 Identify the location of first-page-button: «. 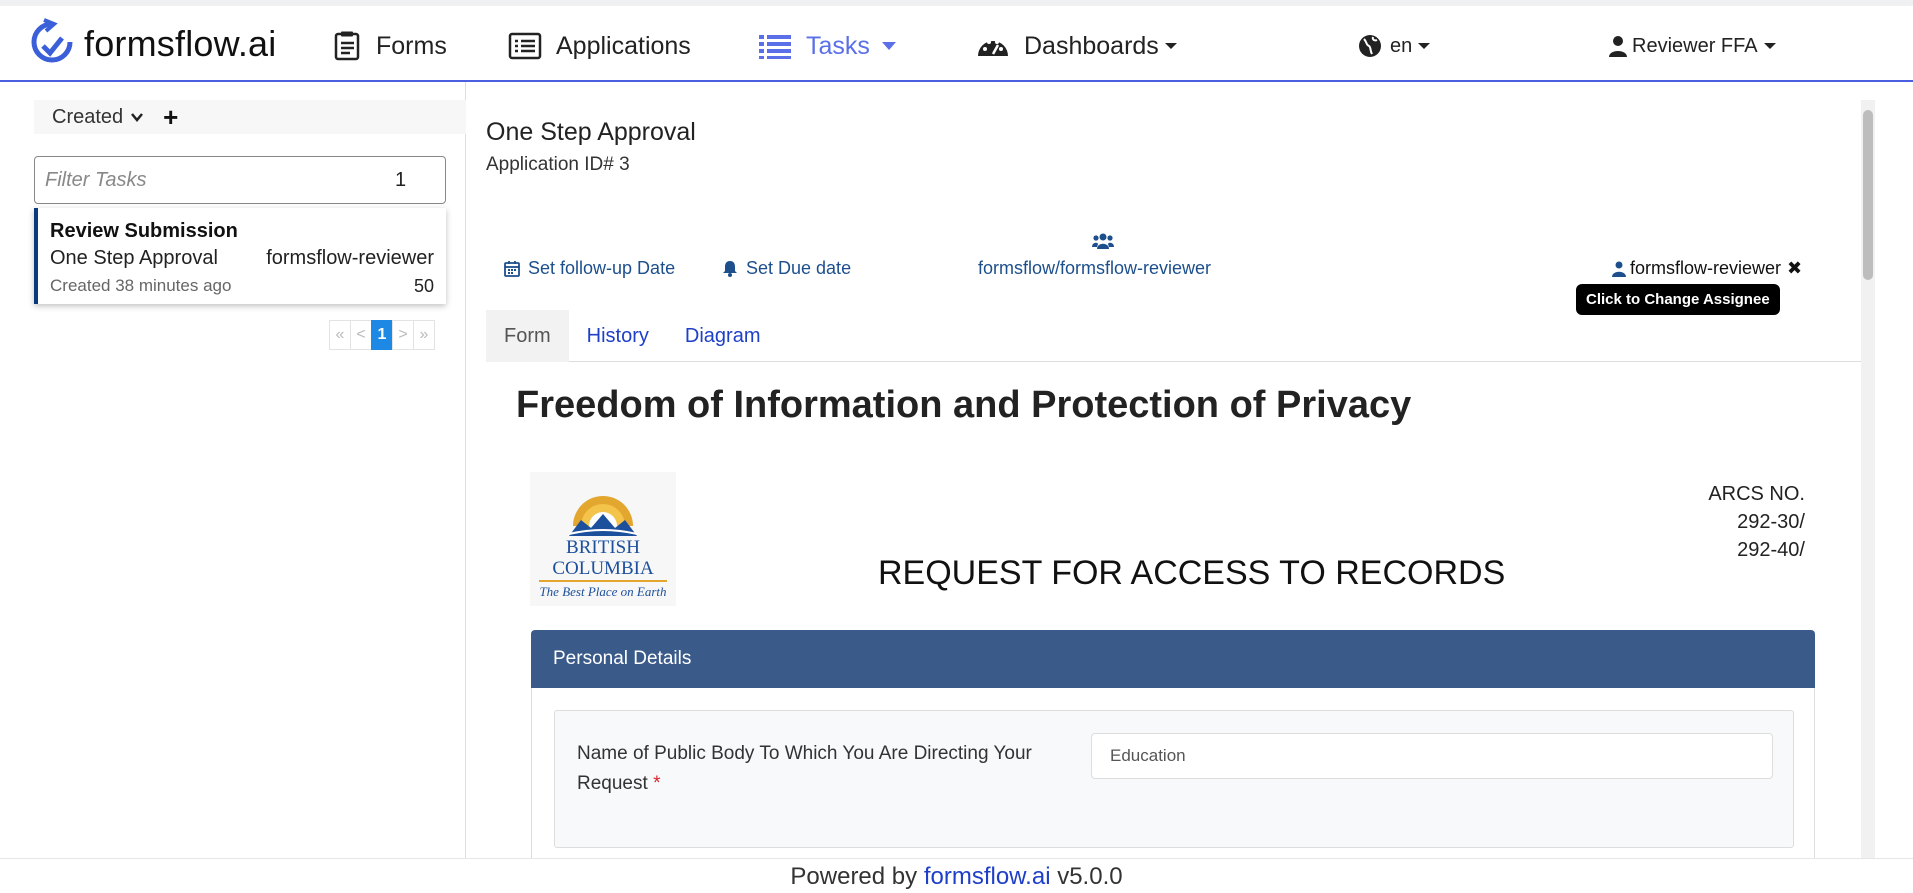
(340, 335).